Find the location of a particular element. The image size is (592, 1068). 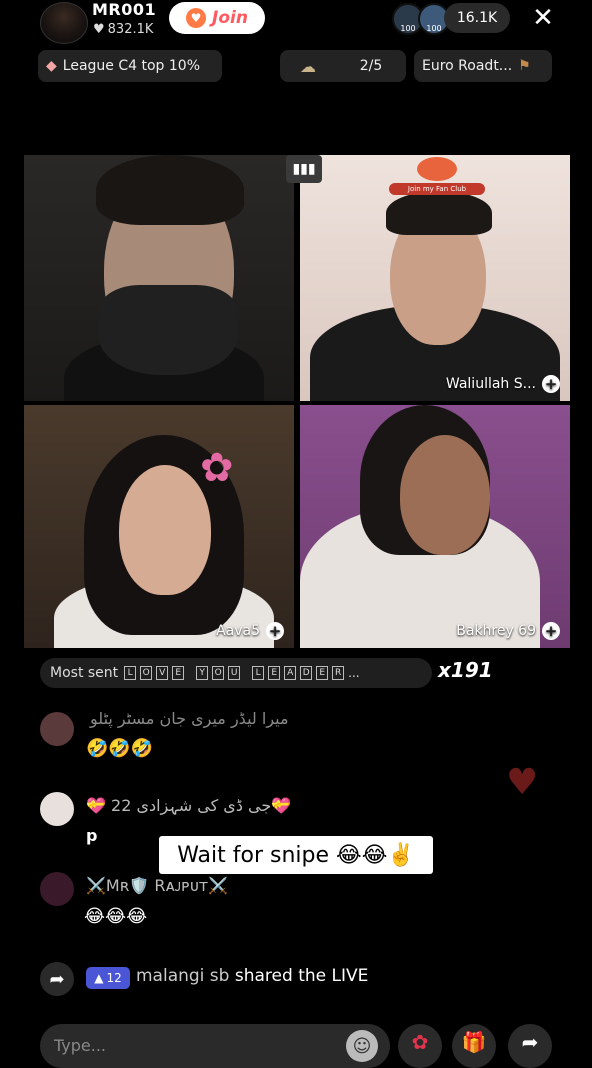

close-icon: ✕ is located at coordinates (543, 18).